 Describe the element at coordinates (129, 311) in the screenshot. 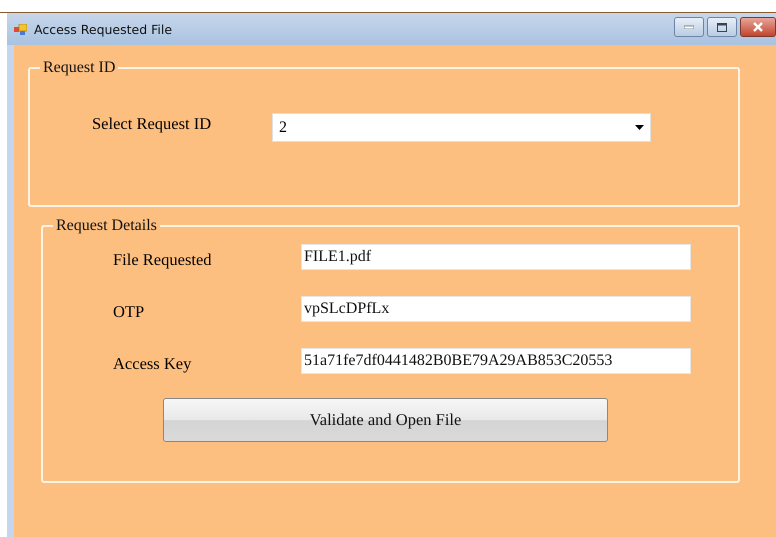

I see `field-label: OTP` at that location.